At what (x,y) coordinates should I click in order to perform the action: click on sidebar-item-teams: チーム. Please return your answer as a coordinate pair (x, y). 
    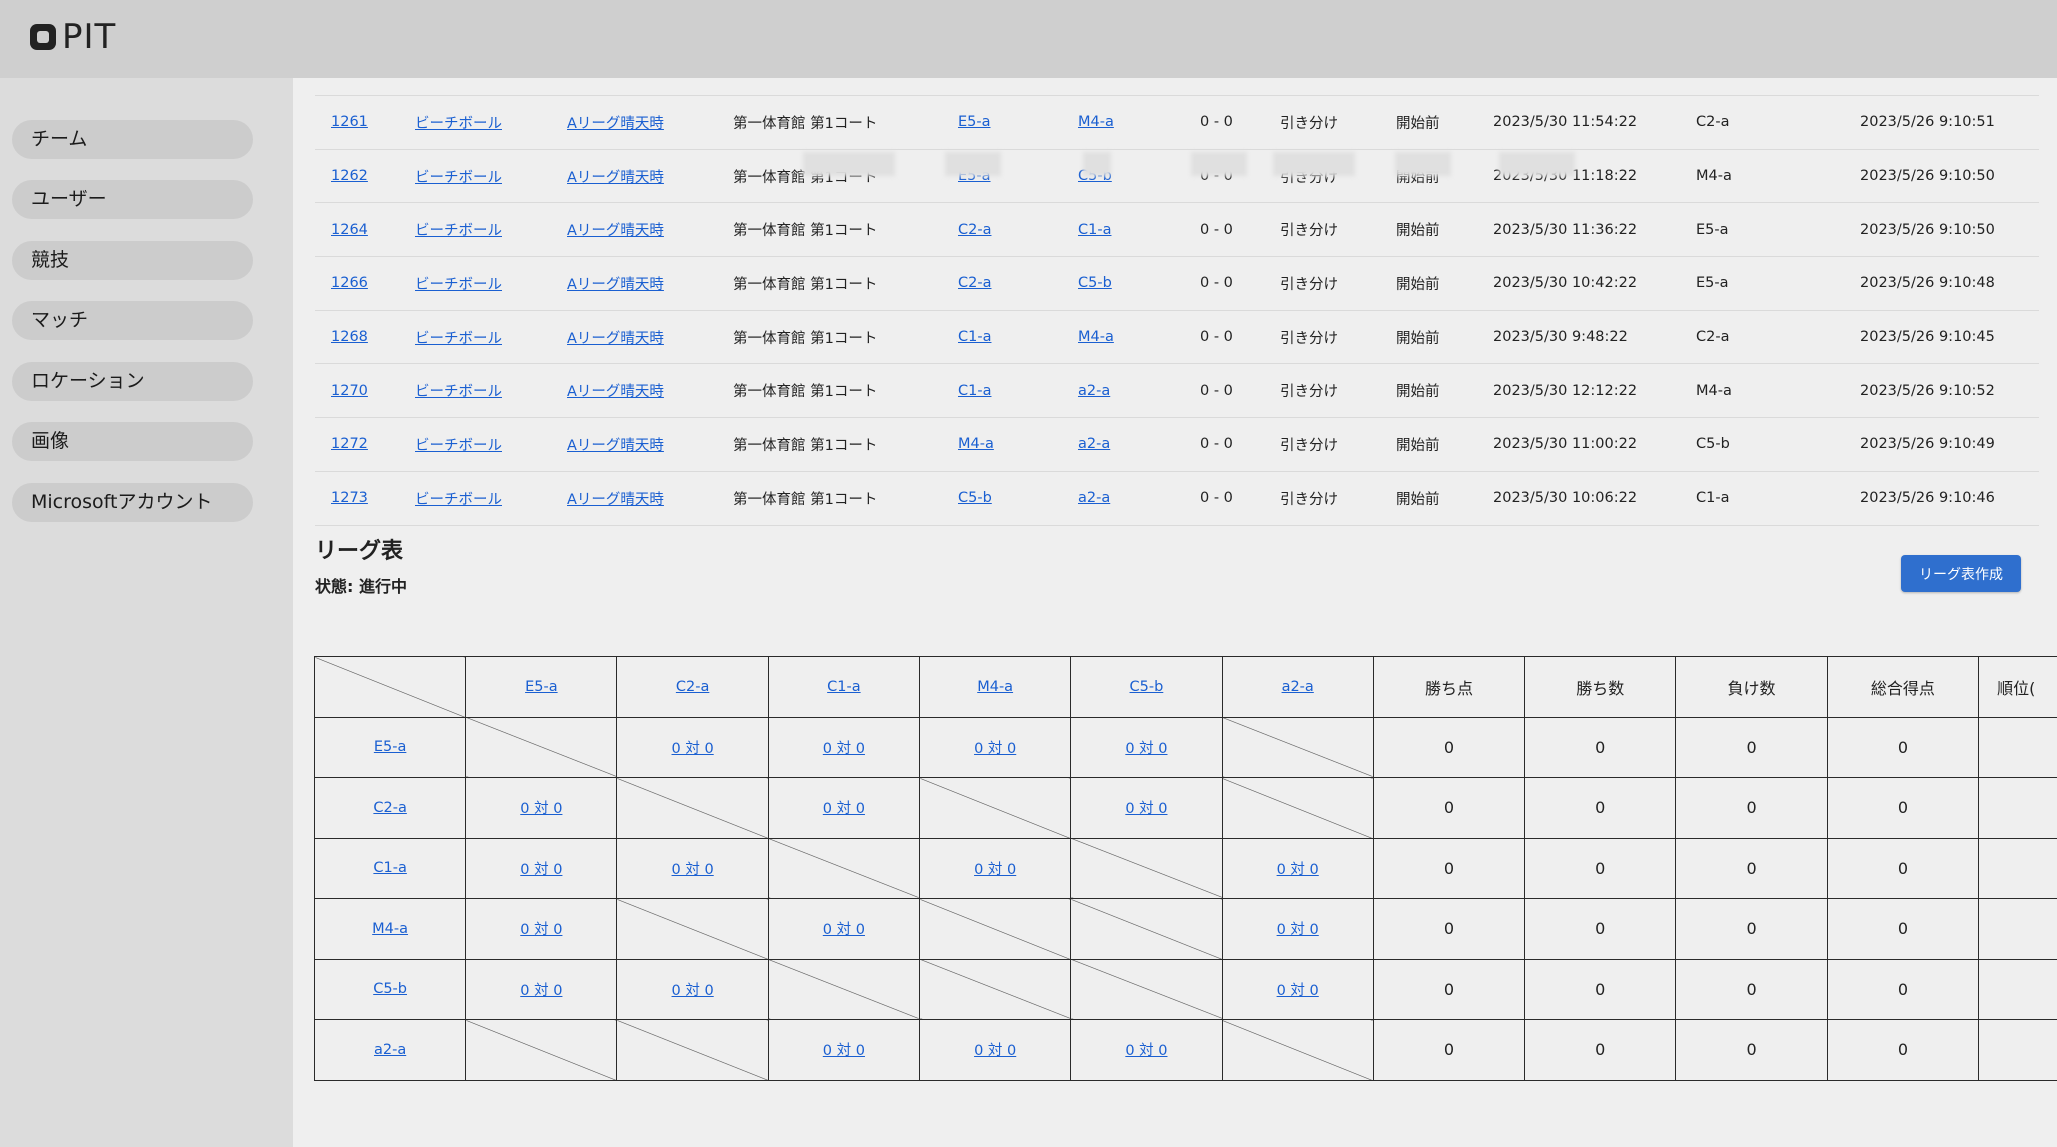
    Looking at the image, I should click on (132, 139).